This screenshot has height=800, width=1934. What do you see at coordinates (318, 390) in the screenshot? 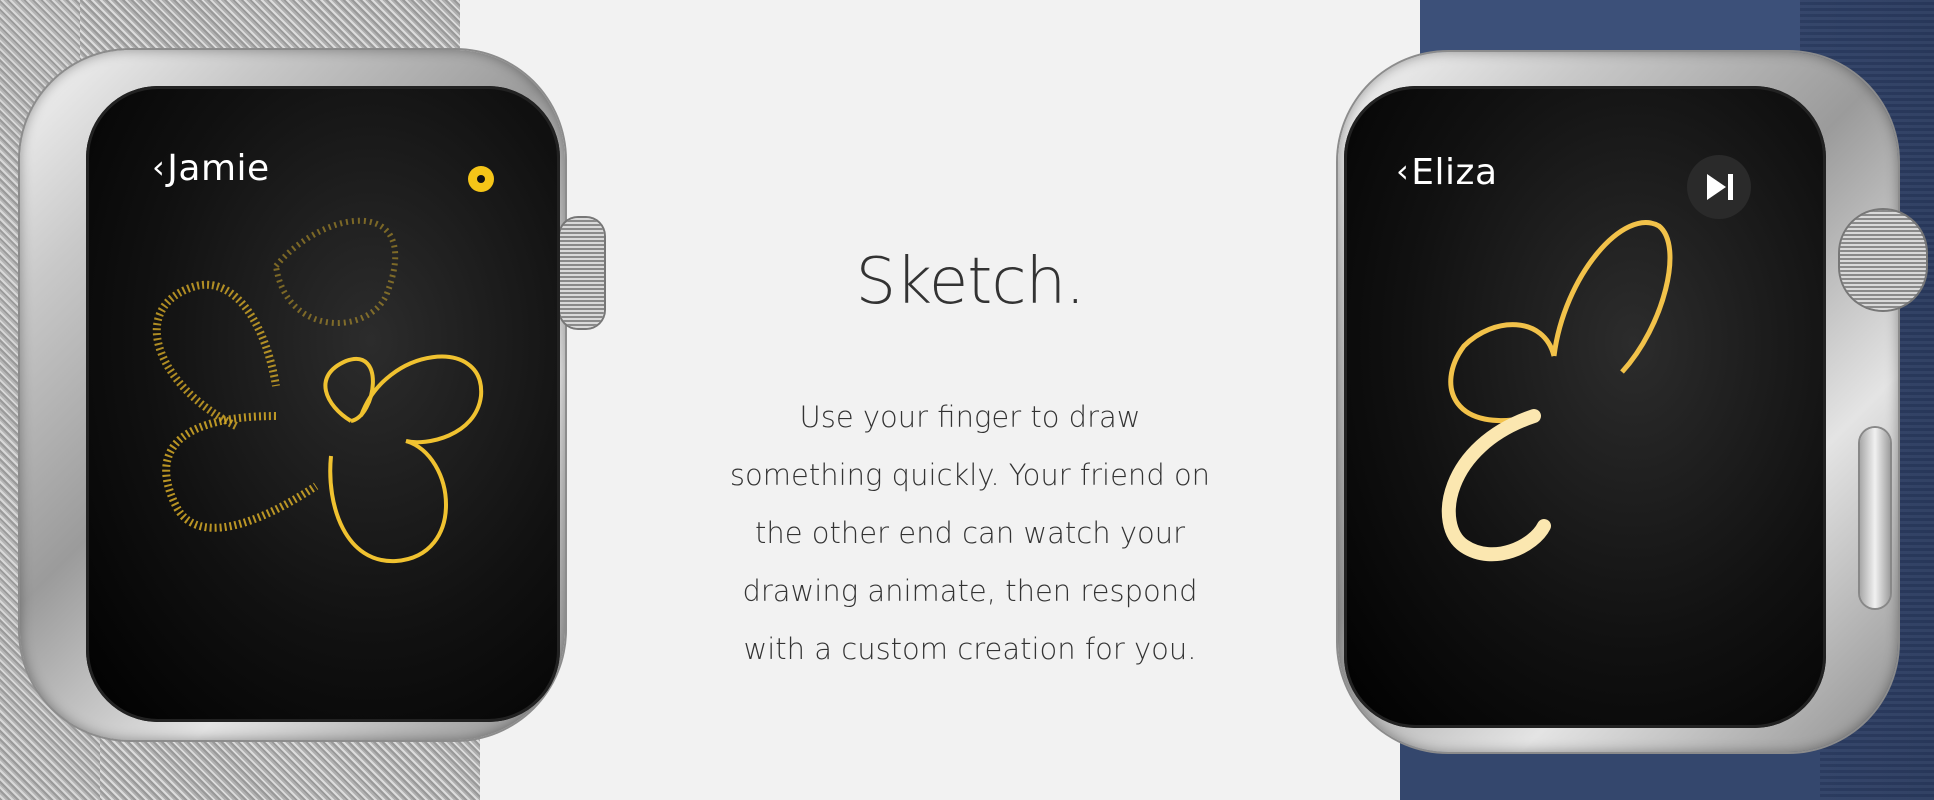
I see `flower-sketch` at bounding box center [318, 390].